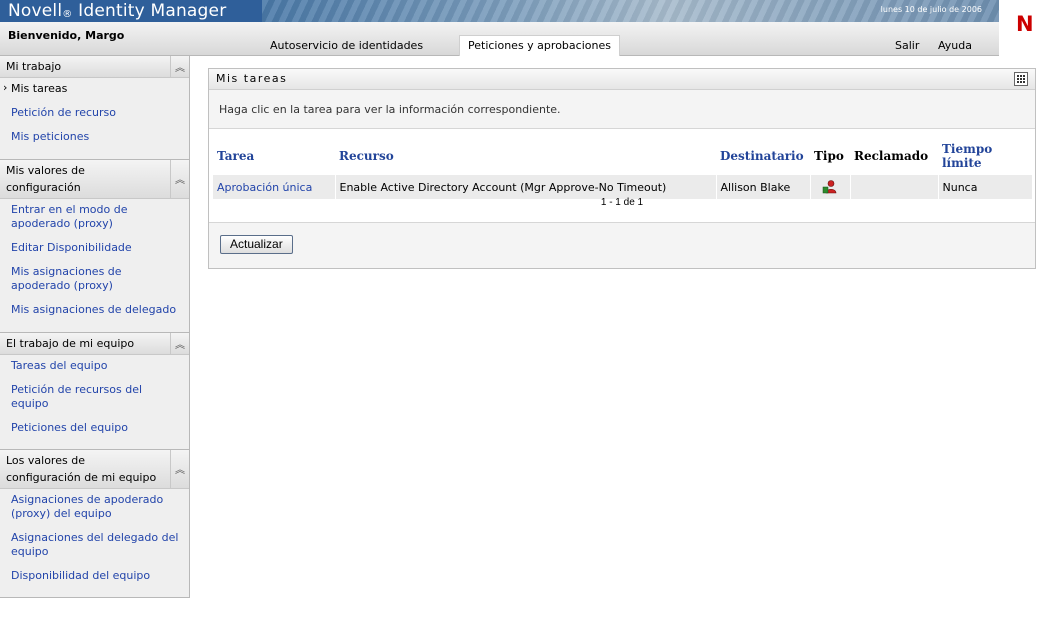  What do you see at coordinates (66, 35) in the screenshot?
I see `welcome-text: Bienvenido, Margo` at bounding box center [66, 35].